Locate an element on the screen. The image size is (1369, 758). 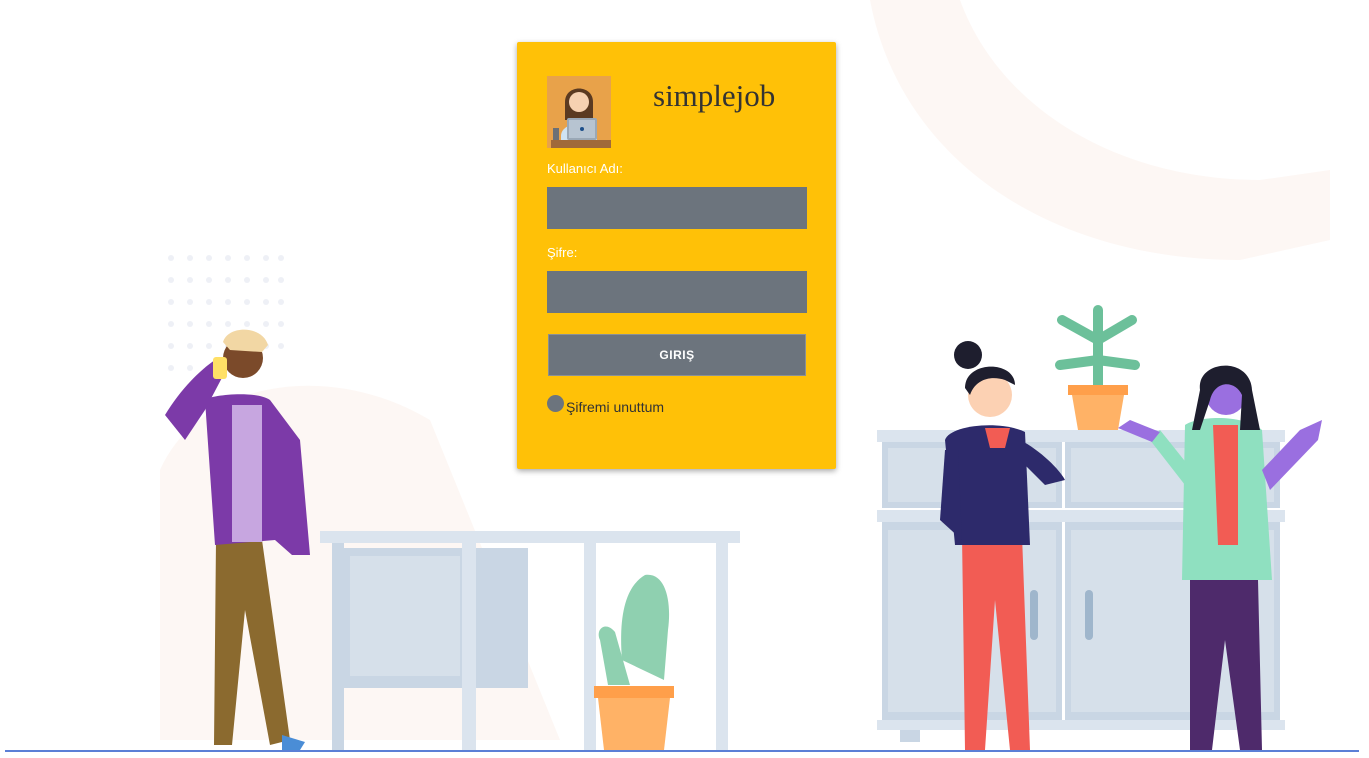
login-button: GIRIŞ is located at coordinates (677, 355).